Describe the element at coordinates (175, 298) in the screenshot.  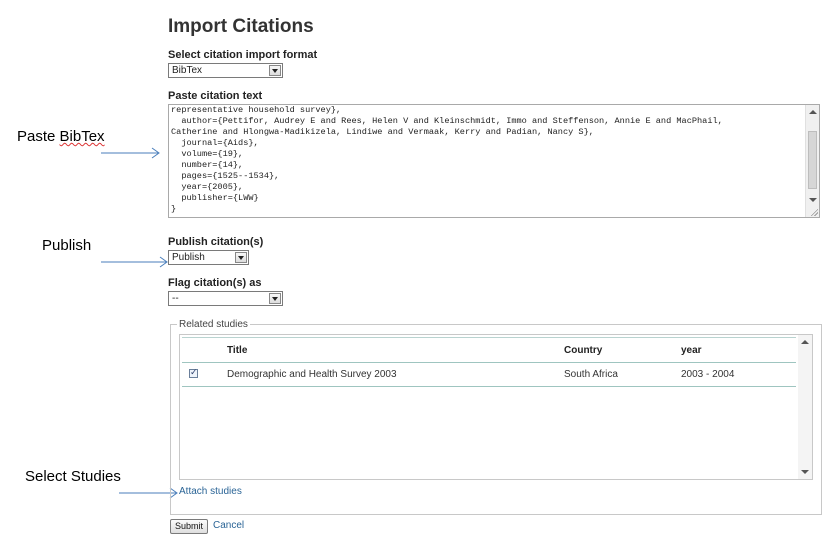
I see `flag-select-value: --` at that location.